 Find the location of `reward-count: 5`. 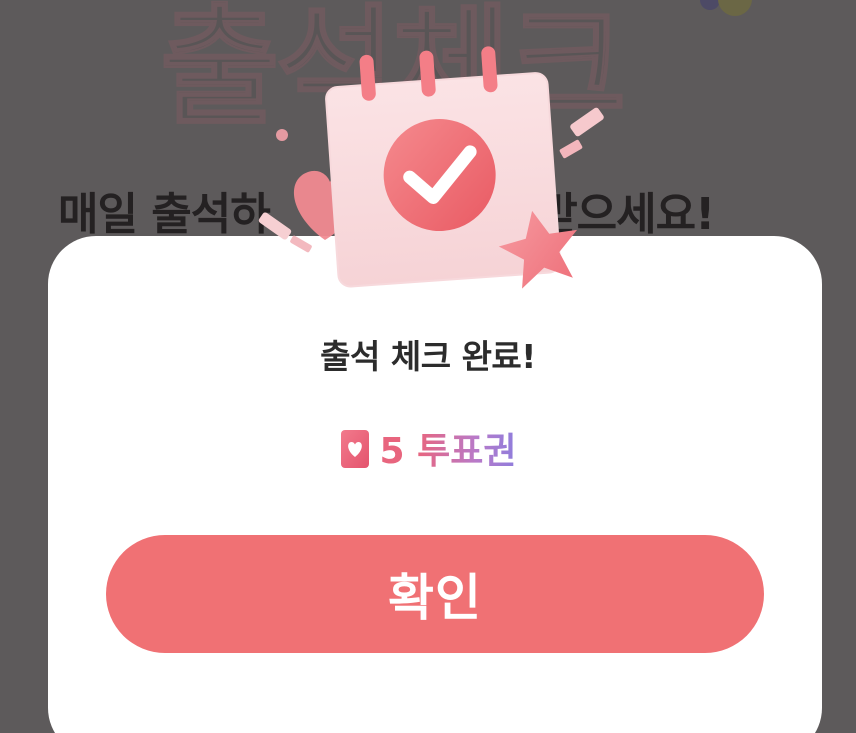

reward-count: 5 is located at coordinates (392, 451).